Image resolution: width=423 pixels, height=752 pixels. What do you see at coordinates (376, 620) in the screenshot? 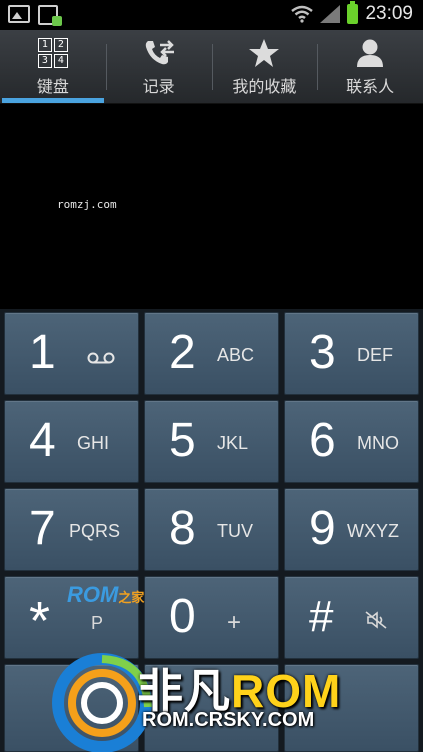
I see `mute-icon` at bounding box center [376, 620].